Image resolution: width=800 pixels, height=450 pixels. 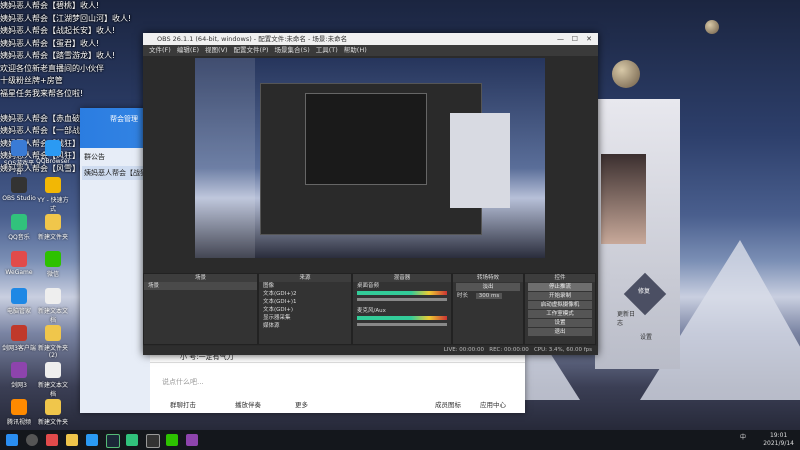 I want to click on desktop-icon: 微信, so click(x=53, y=264).